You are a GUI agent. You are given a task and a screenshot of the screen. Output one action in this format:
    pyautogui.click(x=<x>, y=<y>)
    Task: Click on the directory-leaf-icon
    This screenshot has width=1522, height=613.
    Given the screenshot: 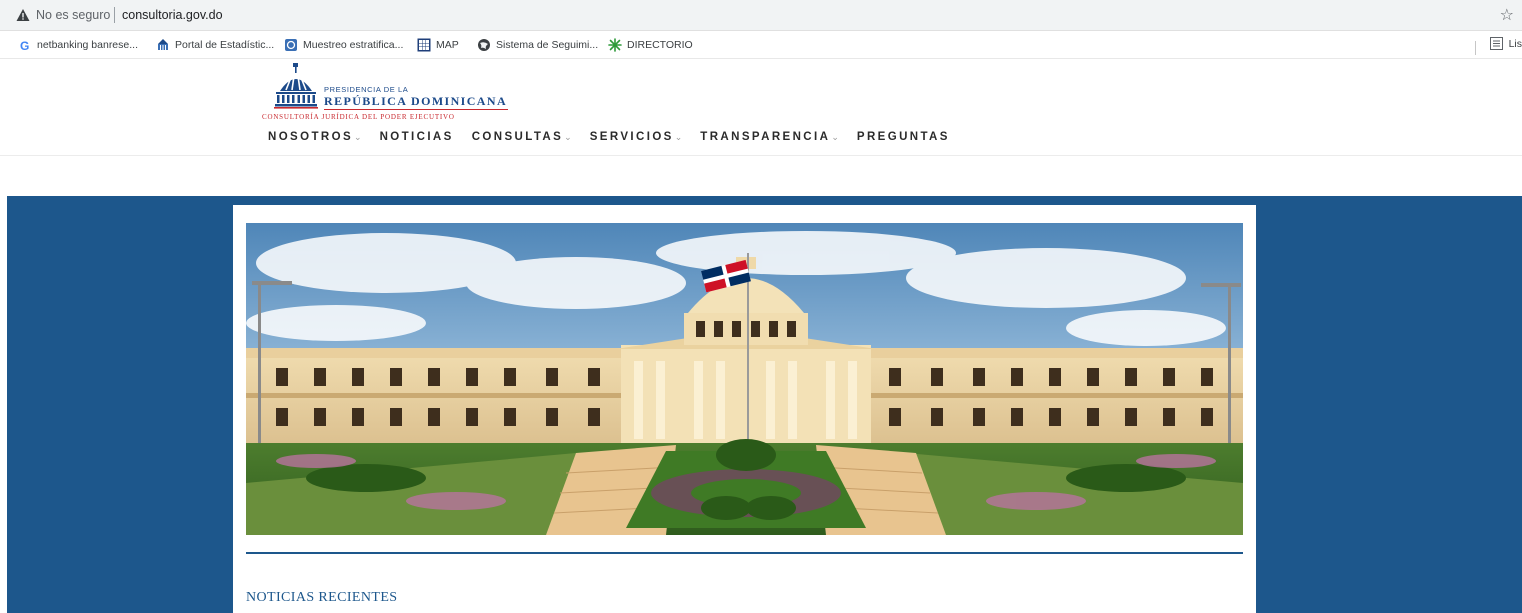 What is the action you would take?
    pyautogui.click(x=615, y=45)
    